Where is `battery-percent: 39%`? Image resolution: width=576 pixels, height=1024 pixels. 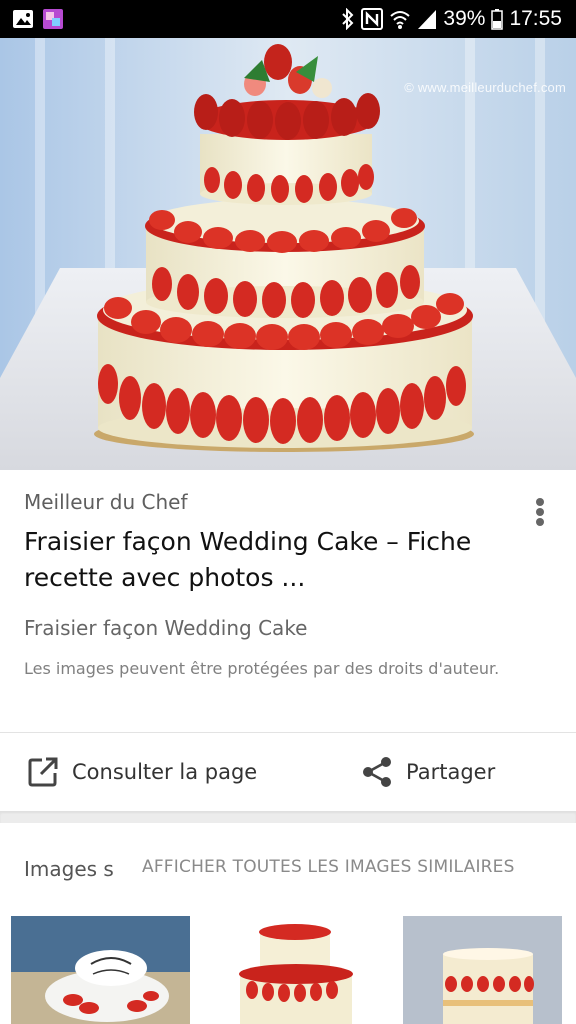 battery-percent: 39% is located at coordinates (464, 18).